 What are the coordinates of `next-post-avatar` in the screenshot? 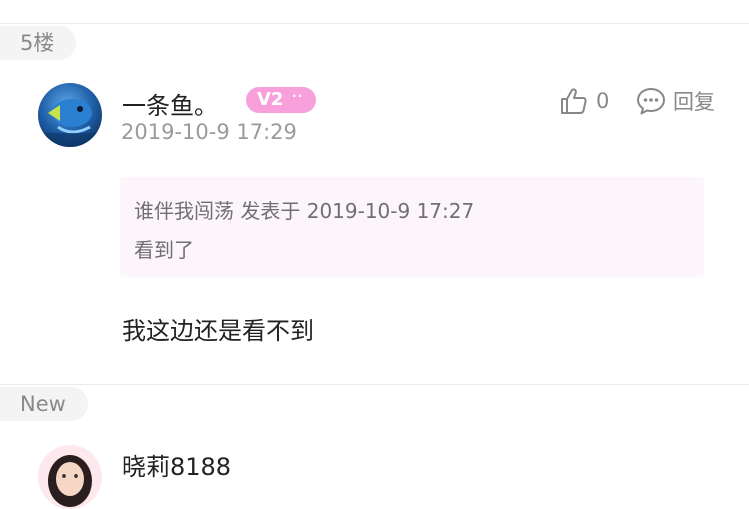 It's located at (70, 477).